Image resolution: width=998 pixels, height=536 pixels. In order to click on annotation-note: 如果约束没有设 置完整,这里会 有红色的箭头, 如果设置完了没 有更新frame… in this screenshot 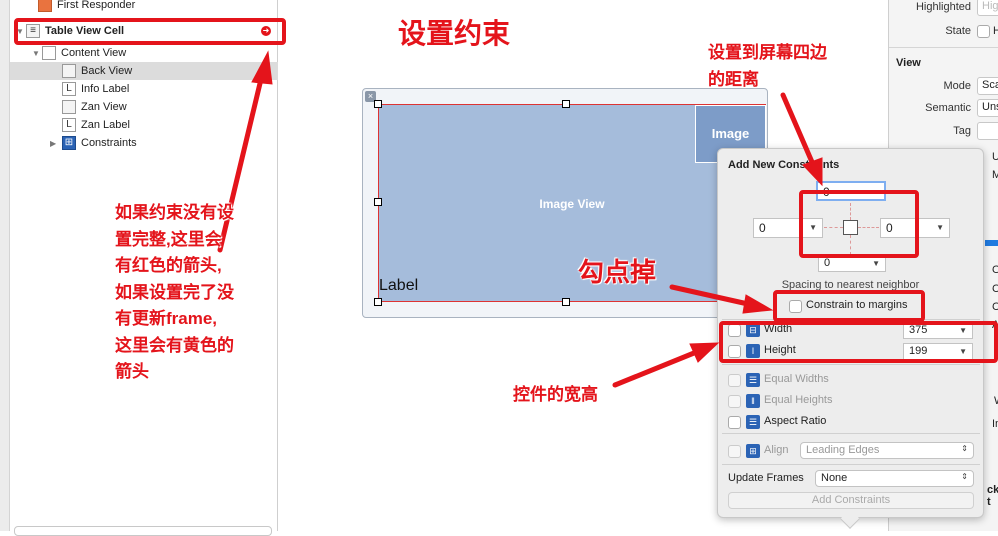, I will do `click(174, 293)`.